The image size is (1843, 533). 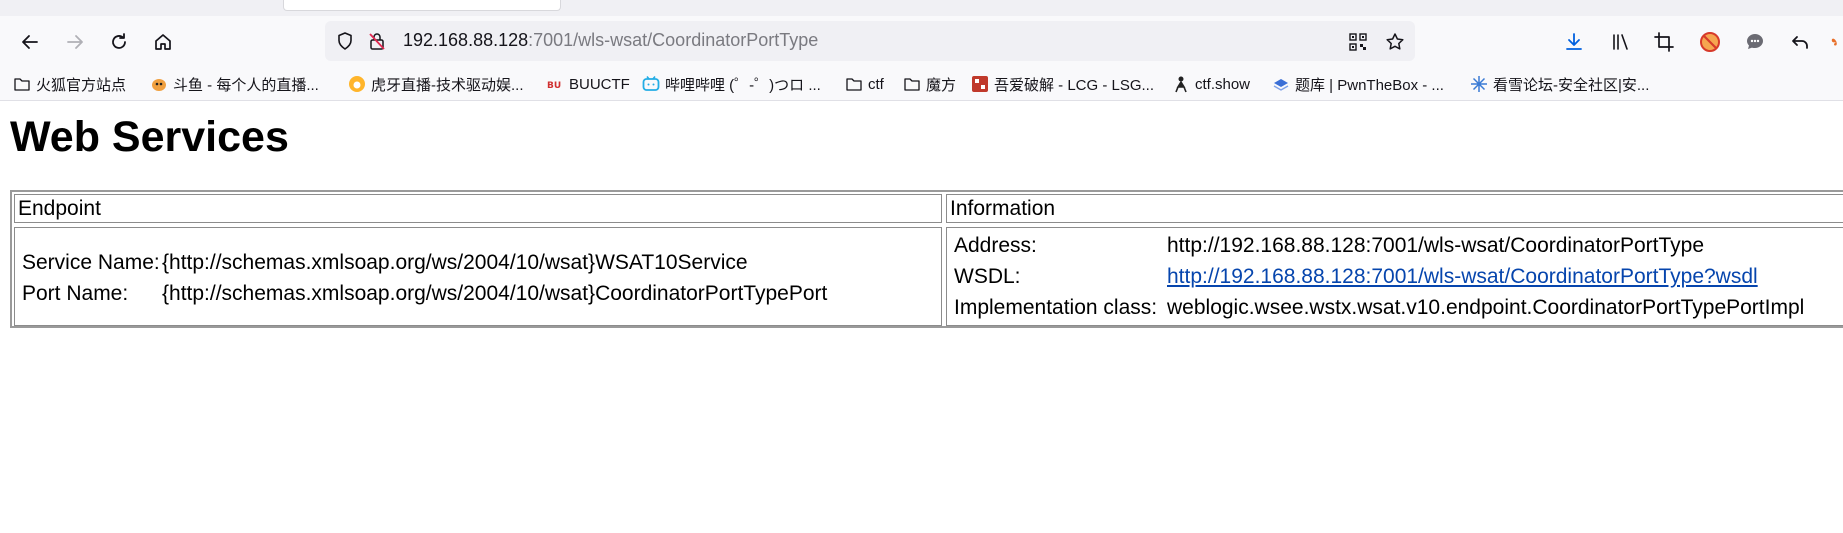 I want to click on shield-icon, so click(x=345, y=41).